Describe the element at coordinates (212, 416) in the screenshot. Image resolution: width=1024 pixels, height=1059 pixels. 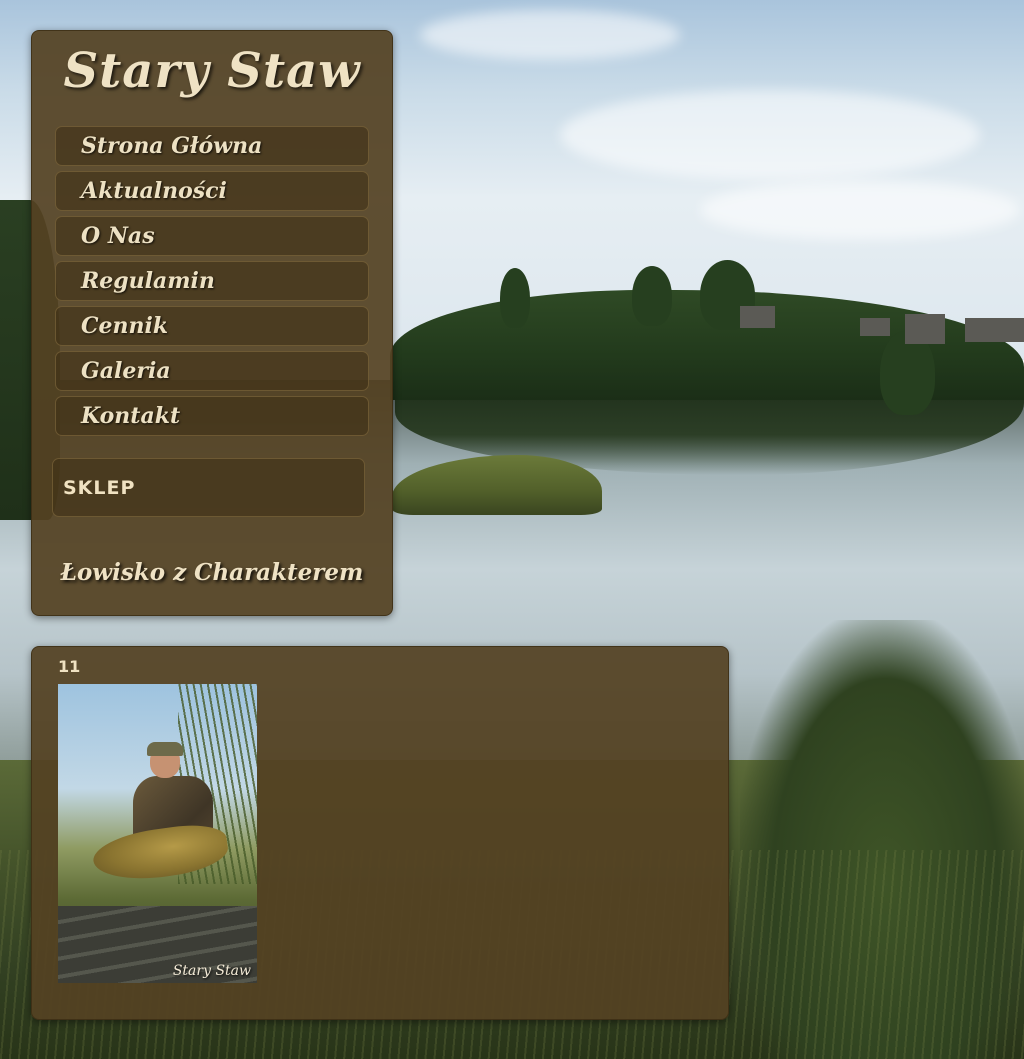
I see `nav-item-contact: Kontakt` at that location.